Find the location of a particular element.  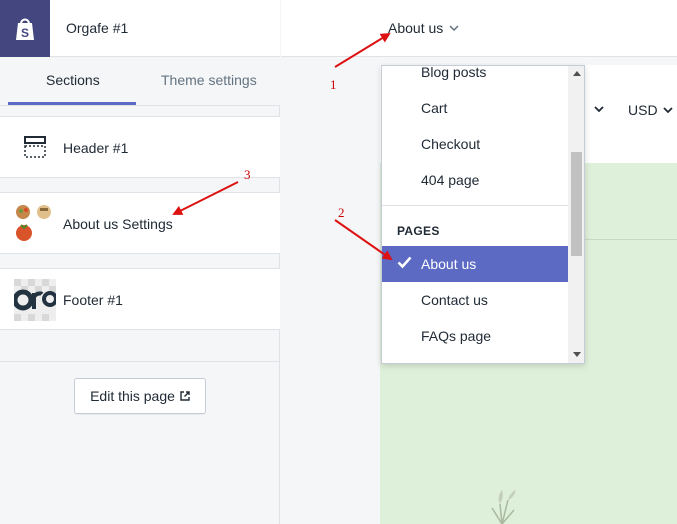

dropdown-item-about-us: About us is located at coordinates (475, 264).